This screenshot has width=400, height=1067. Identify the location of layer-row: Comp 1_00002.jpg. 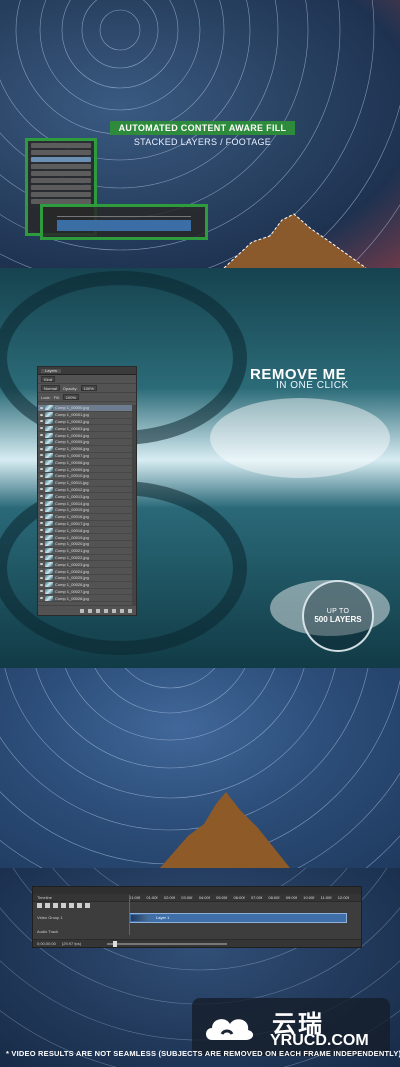
(85, 422).